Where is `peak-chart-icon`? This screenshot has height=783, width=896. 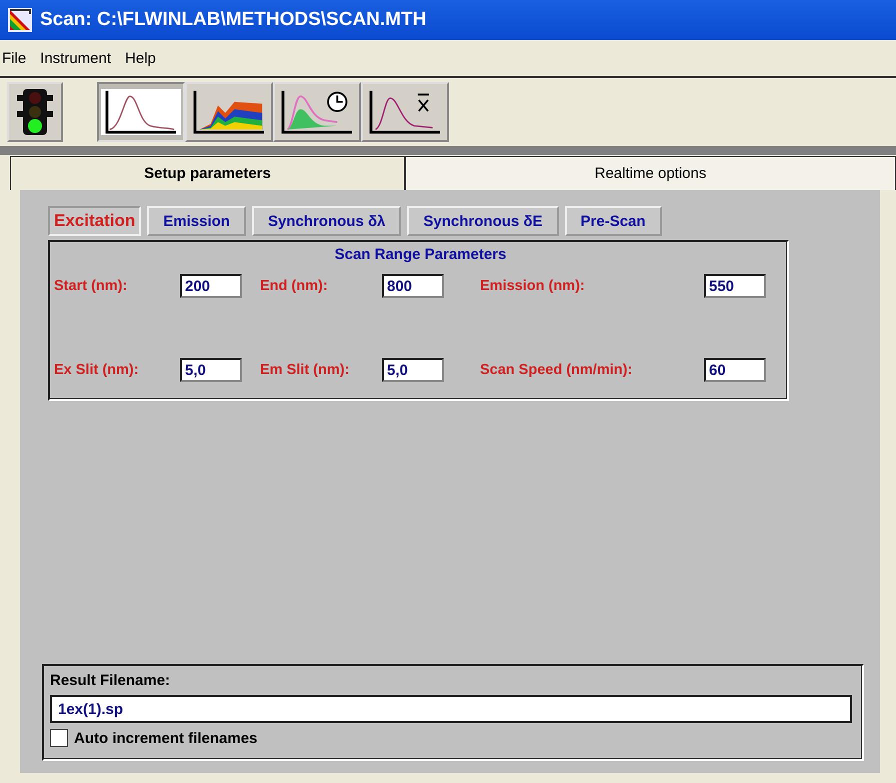
peak-chart-icon is located at coordinates (141, 112).